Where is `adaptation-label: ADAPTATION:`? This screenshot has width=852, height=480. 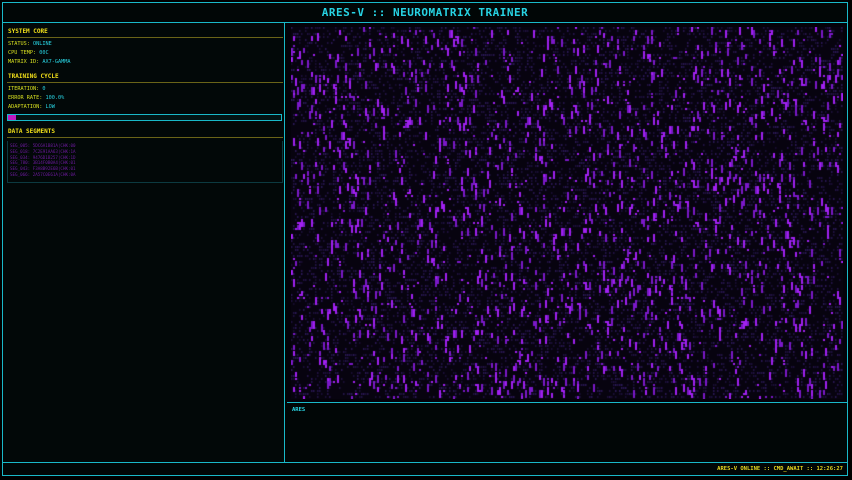
adaptation-label: ADAPTATION: is located at coordinates (25, 107).